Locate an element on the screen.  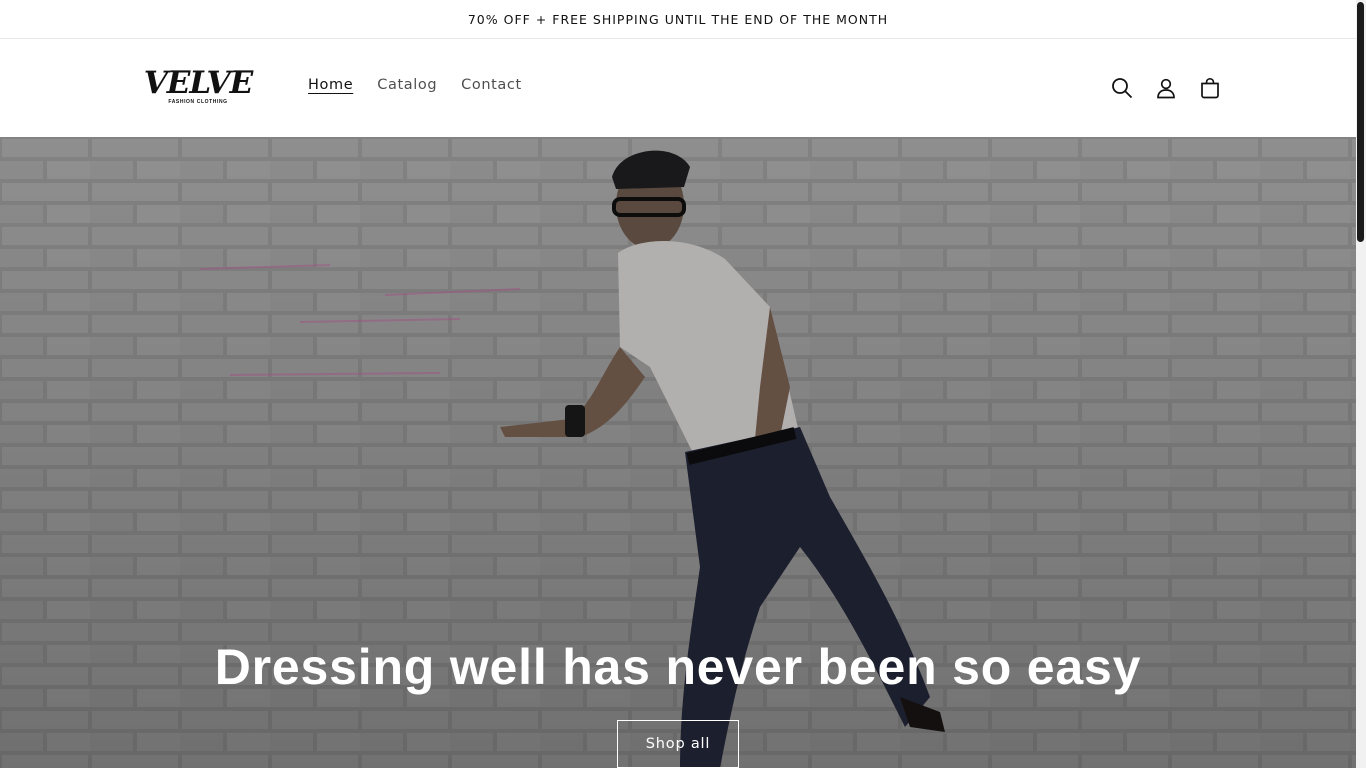
shop-all-button: Shop all is located at coordinates (678, 744).